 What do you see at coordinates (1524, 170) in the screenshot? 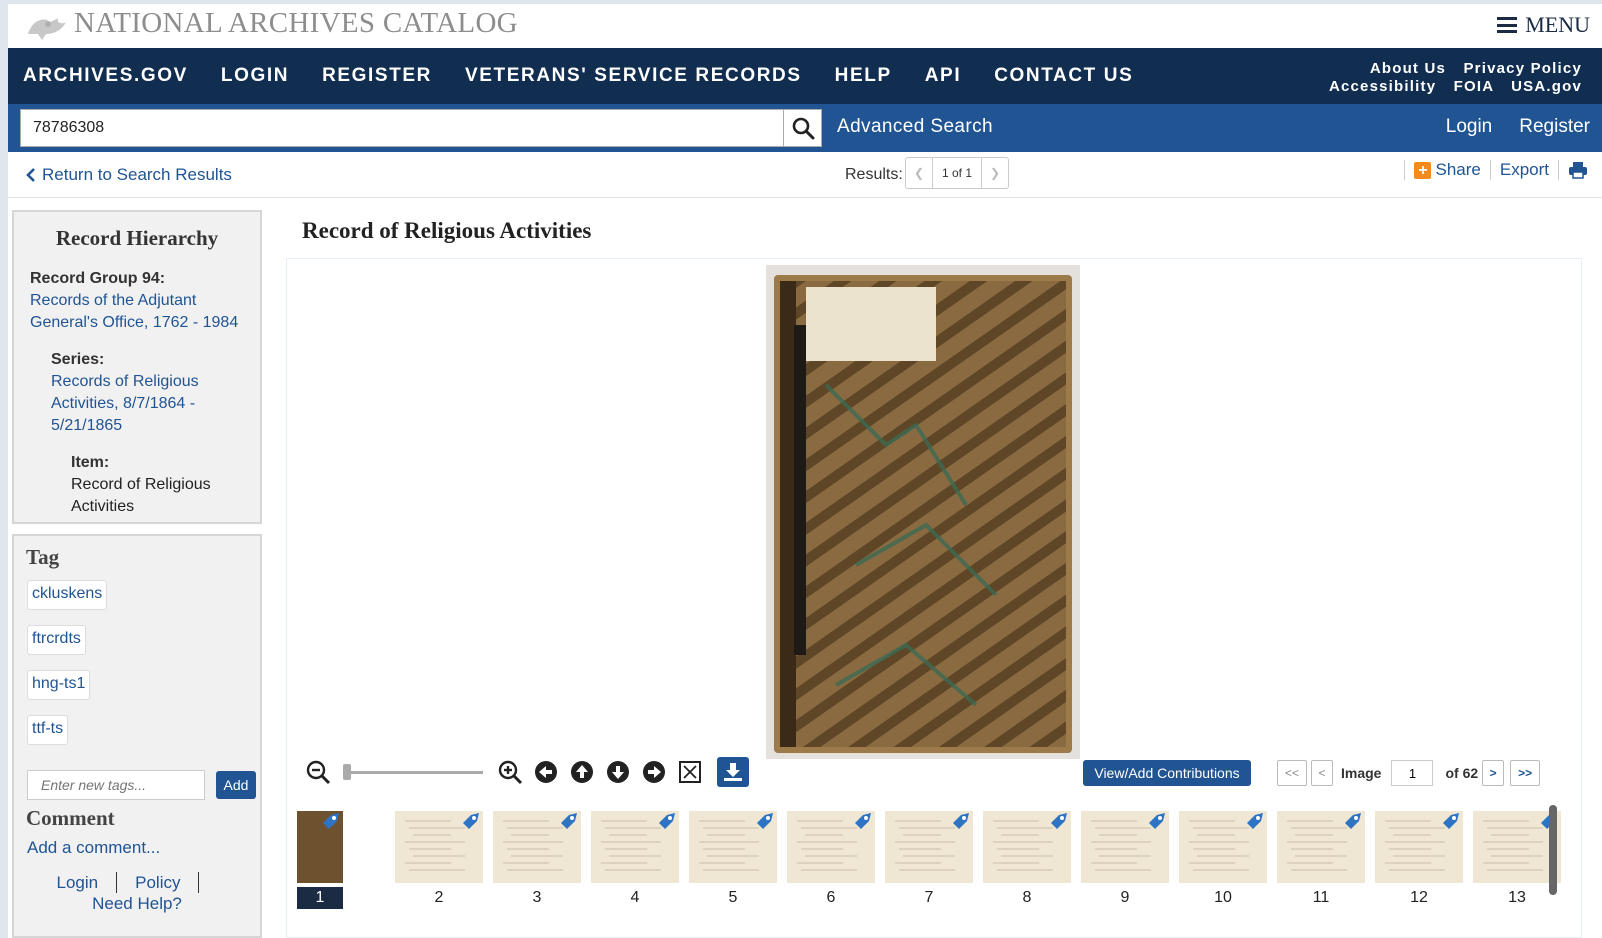
I see `export-link: Export` at bounding box center [1524, 170].